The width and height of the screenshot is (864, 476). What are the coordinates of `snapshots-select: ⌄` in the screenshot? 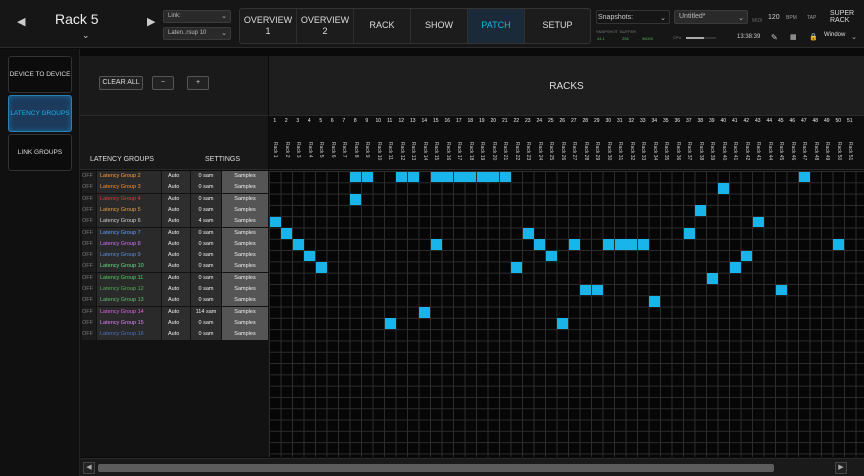 It's located at (633, 17).